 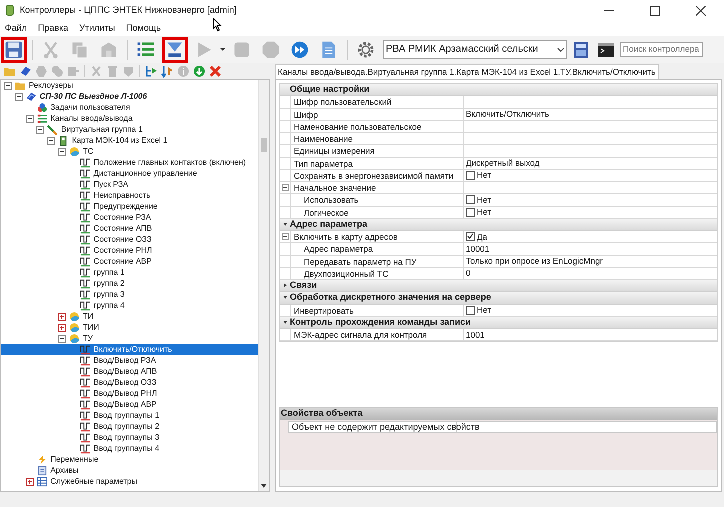 What do you see at coordinates (88, 339) in the screenshot?
I see `tree-item-label: ТУ` at bounding box center [88, 339].